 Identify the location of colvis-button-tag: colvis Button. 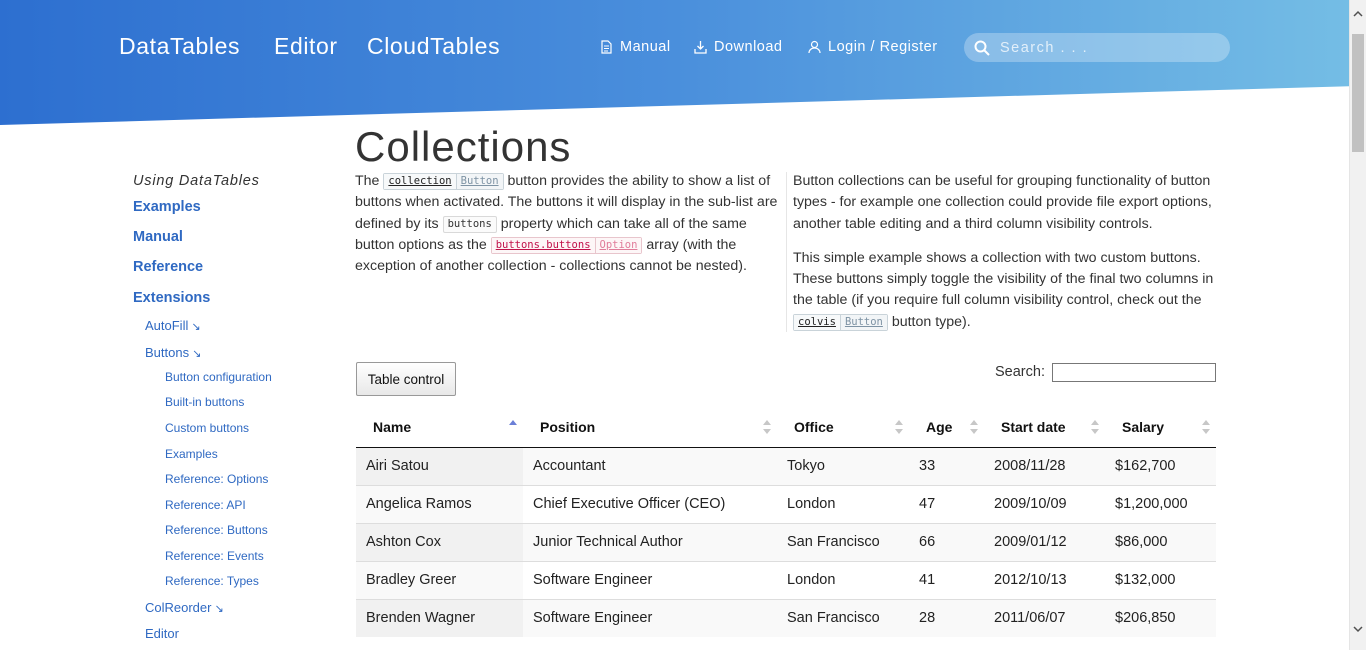
(840, 322).